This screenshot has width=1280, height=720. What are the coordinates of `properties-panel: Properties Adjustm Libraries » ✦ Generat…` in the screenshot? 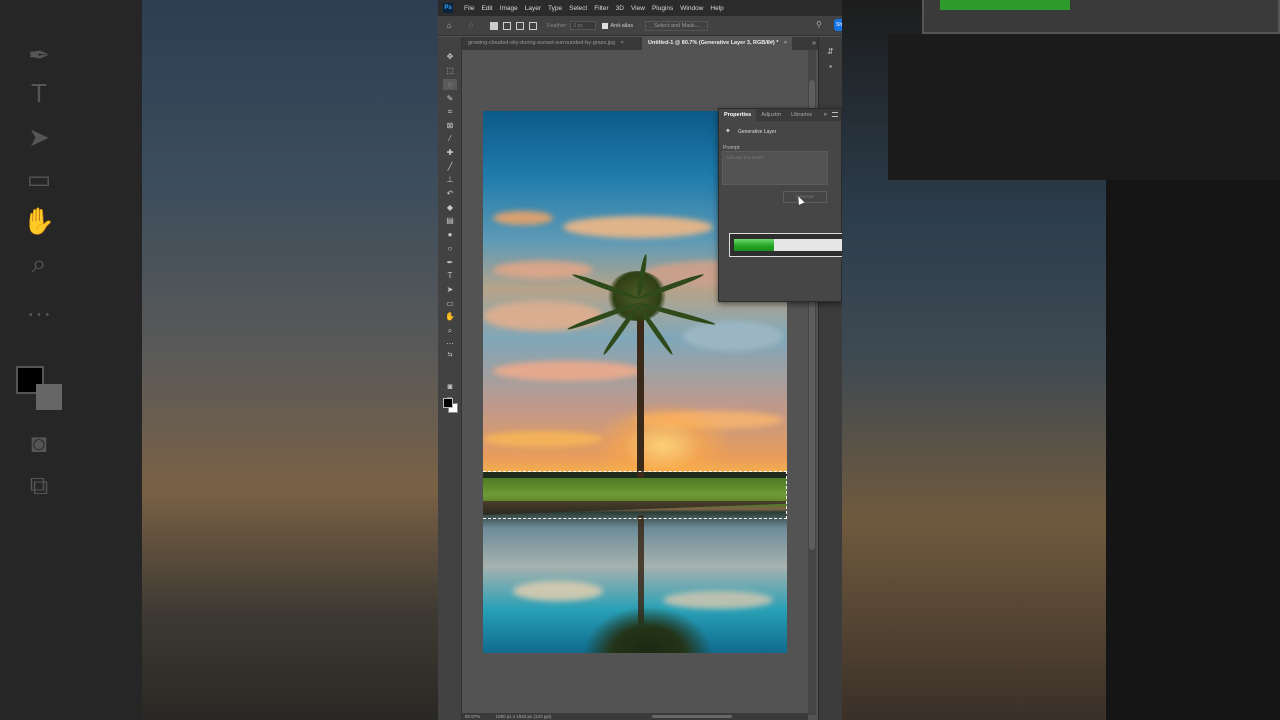 It's located at (780, 205).